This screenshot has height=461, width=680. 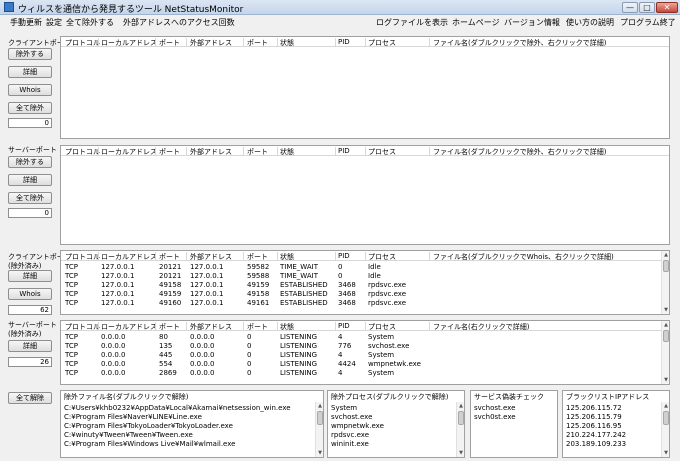 What do you see at coordinates (665, 429) in the screenshot?
I see `blacklist-scrollbar: ▲ ▼` at bounding box center [665, 429].